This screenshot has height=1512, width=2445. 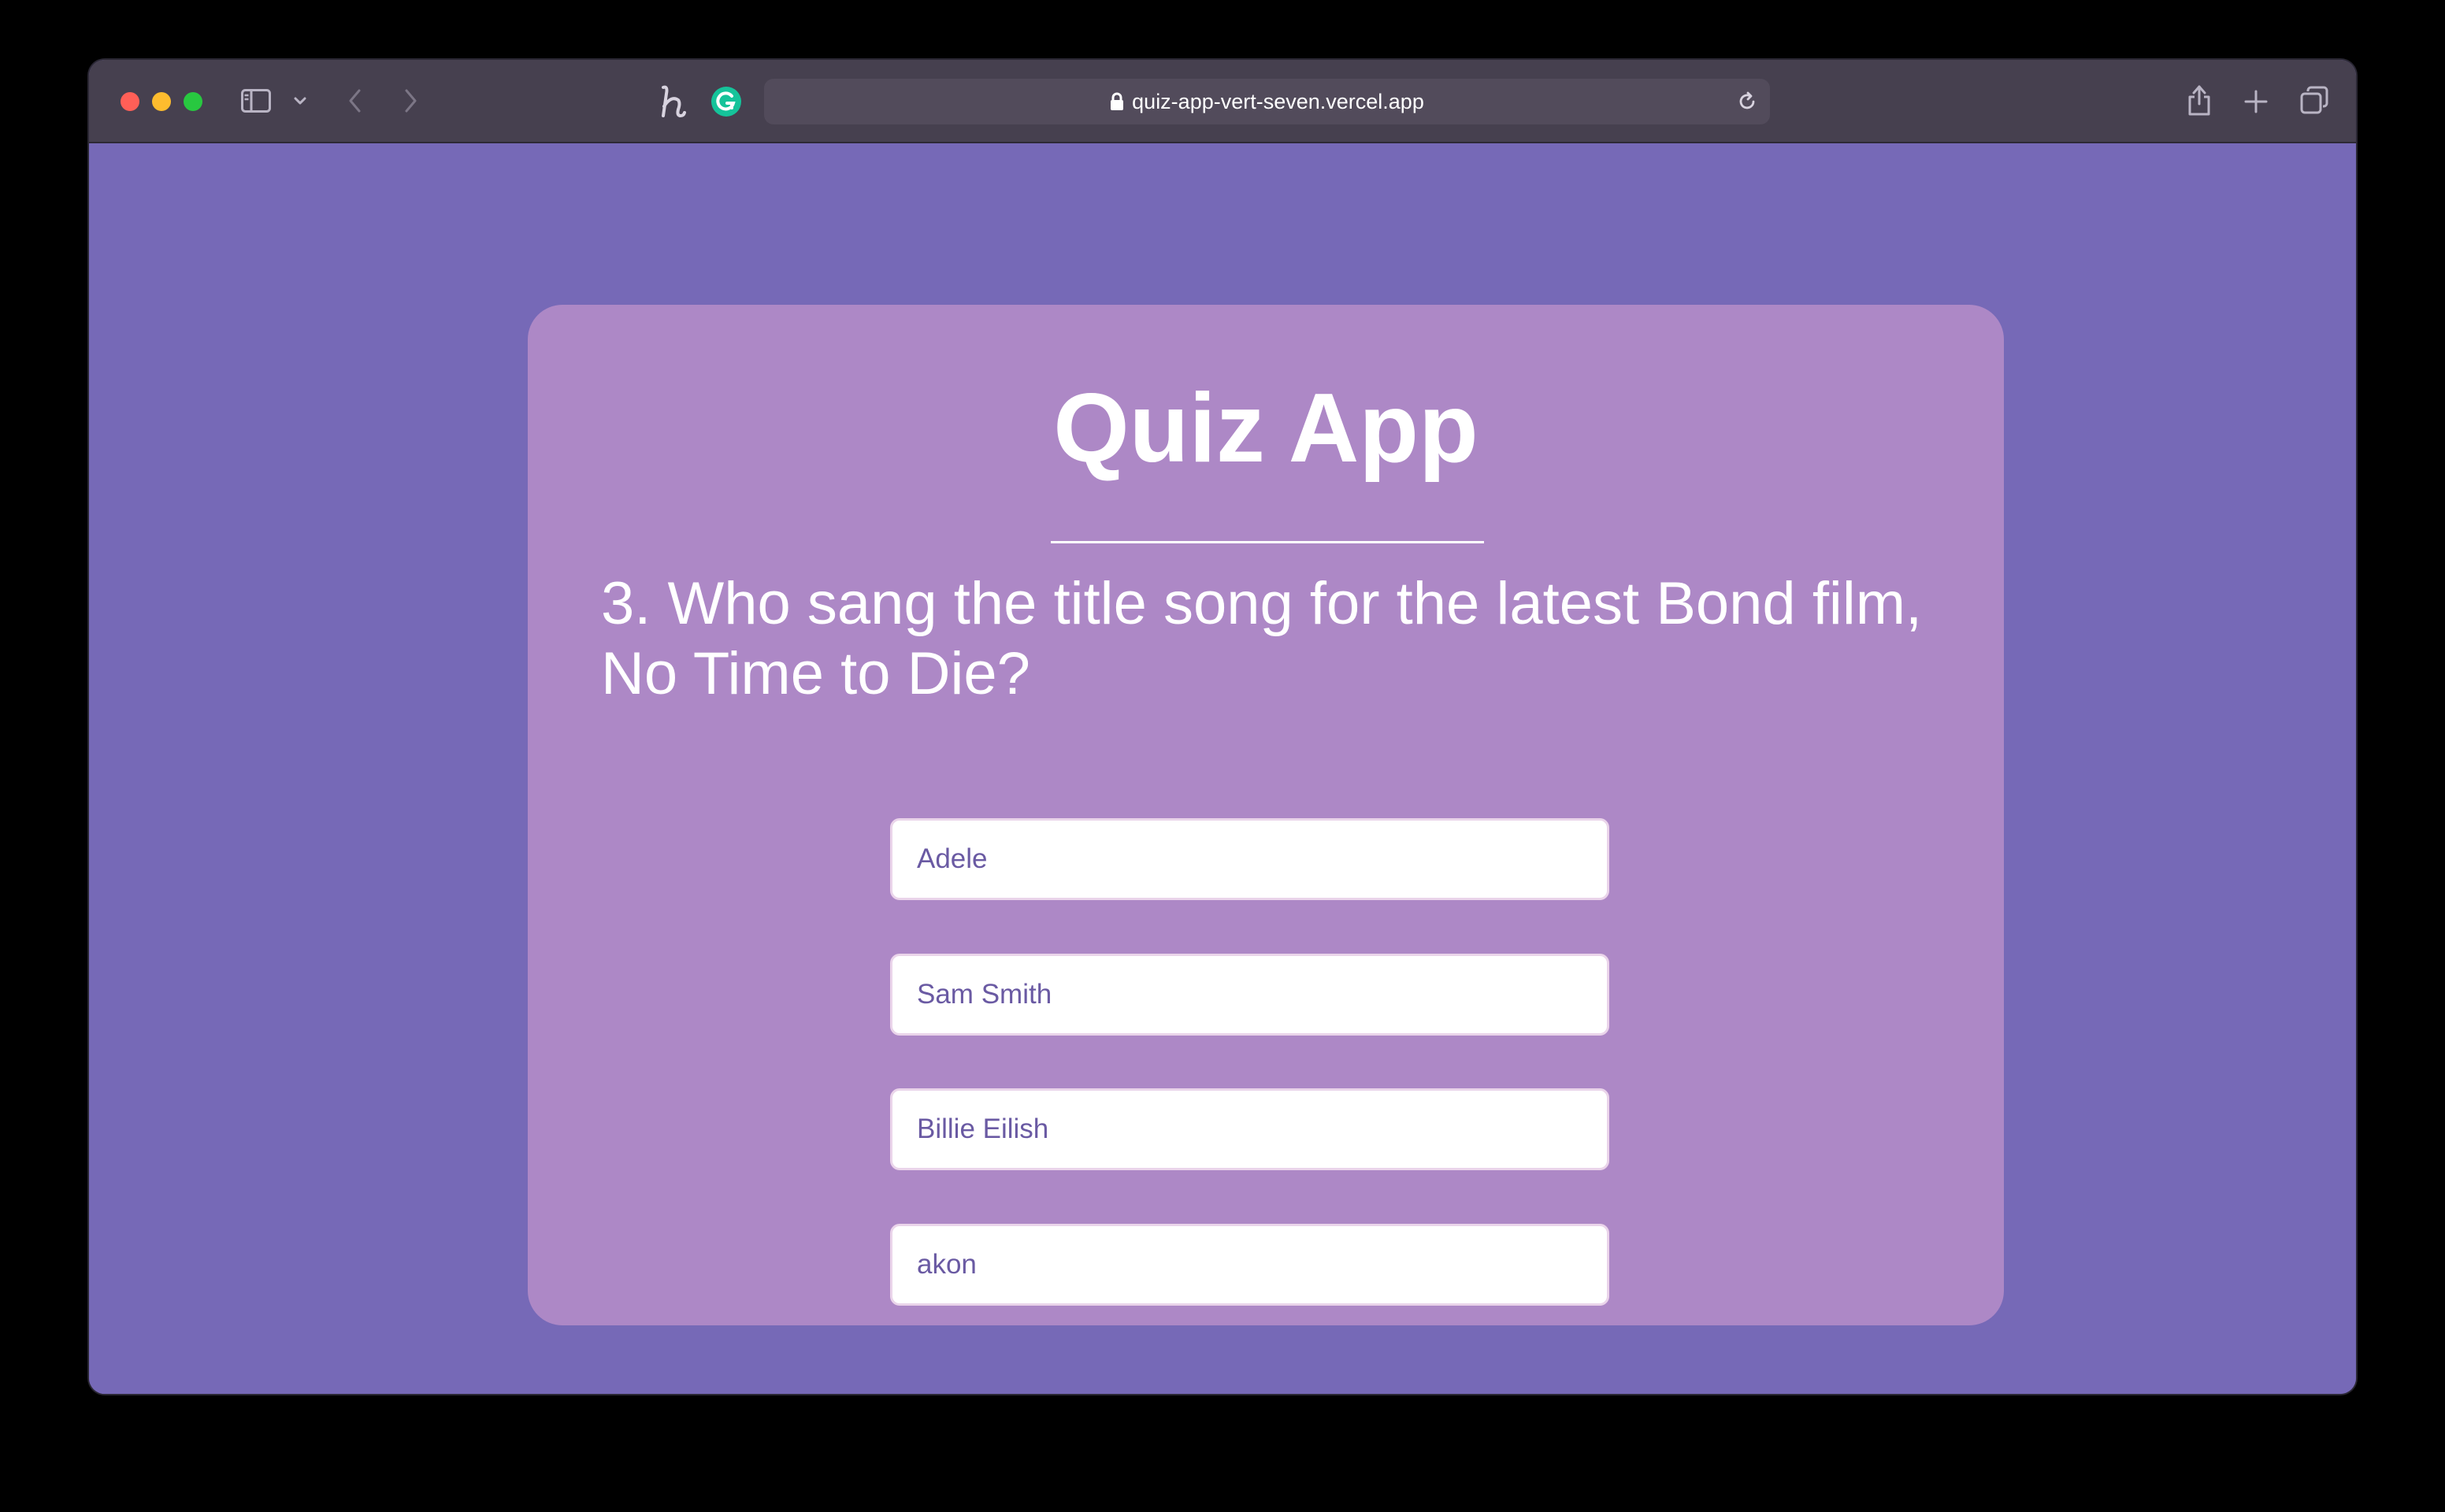 I want to click on address-bar: quiz-app-vert-seven.vercel.app, so click(x=1267, y=101).